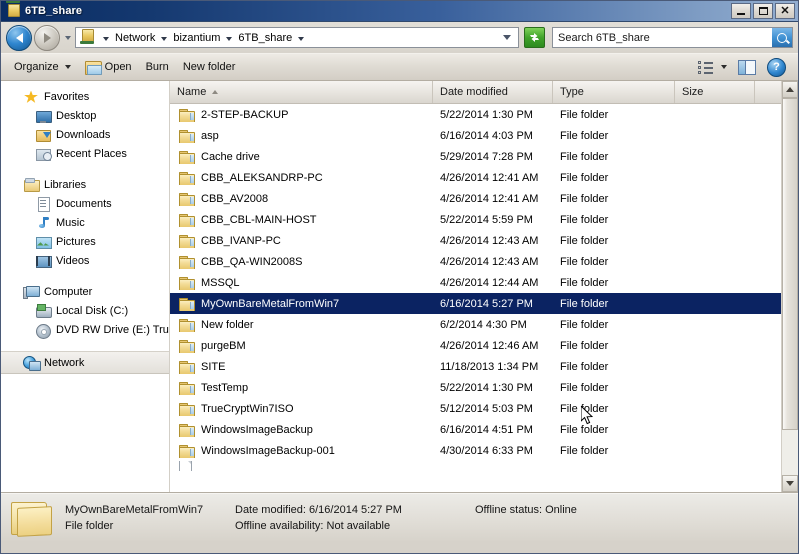 The height and width of the screenshot is (554, 799). What do you see at coordinates (85, 329) in the screenshot?
I see `sidebar-item-dvd-rw-drive-e: DVD RW Drive (E:) Tru` at bounding box center [85, 329].